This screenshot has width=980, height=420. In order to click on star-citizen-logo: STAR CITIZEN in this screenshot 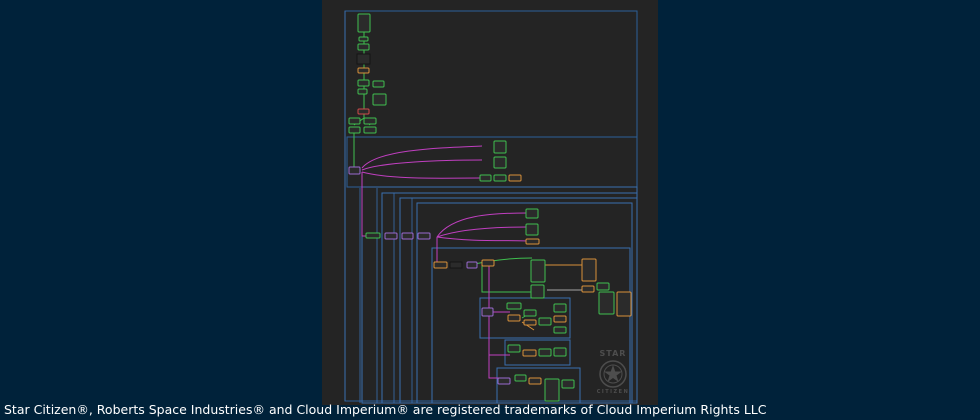, I will do `click(613, 375)`.